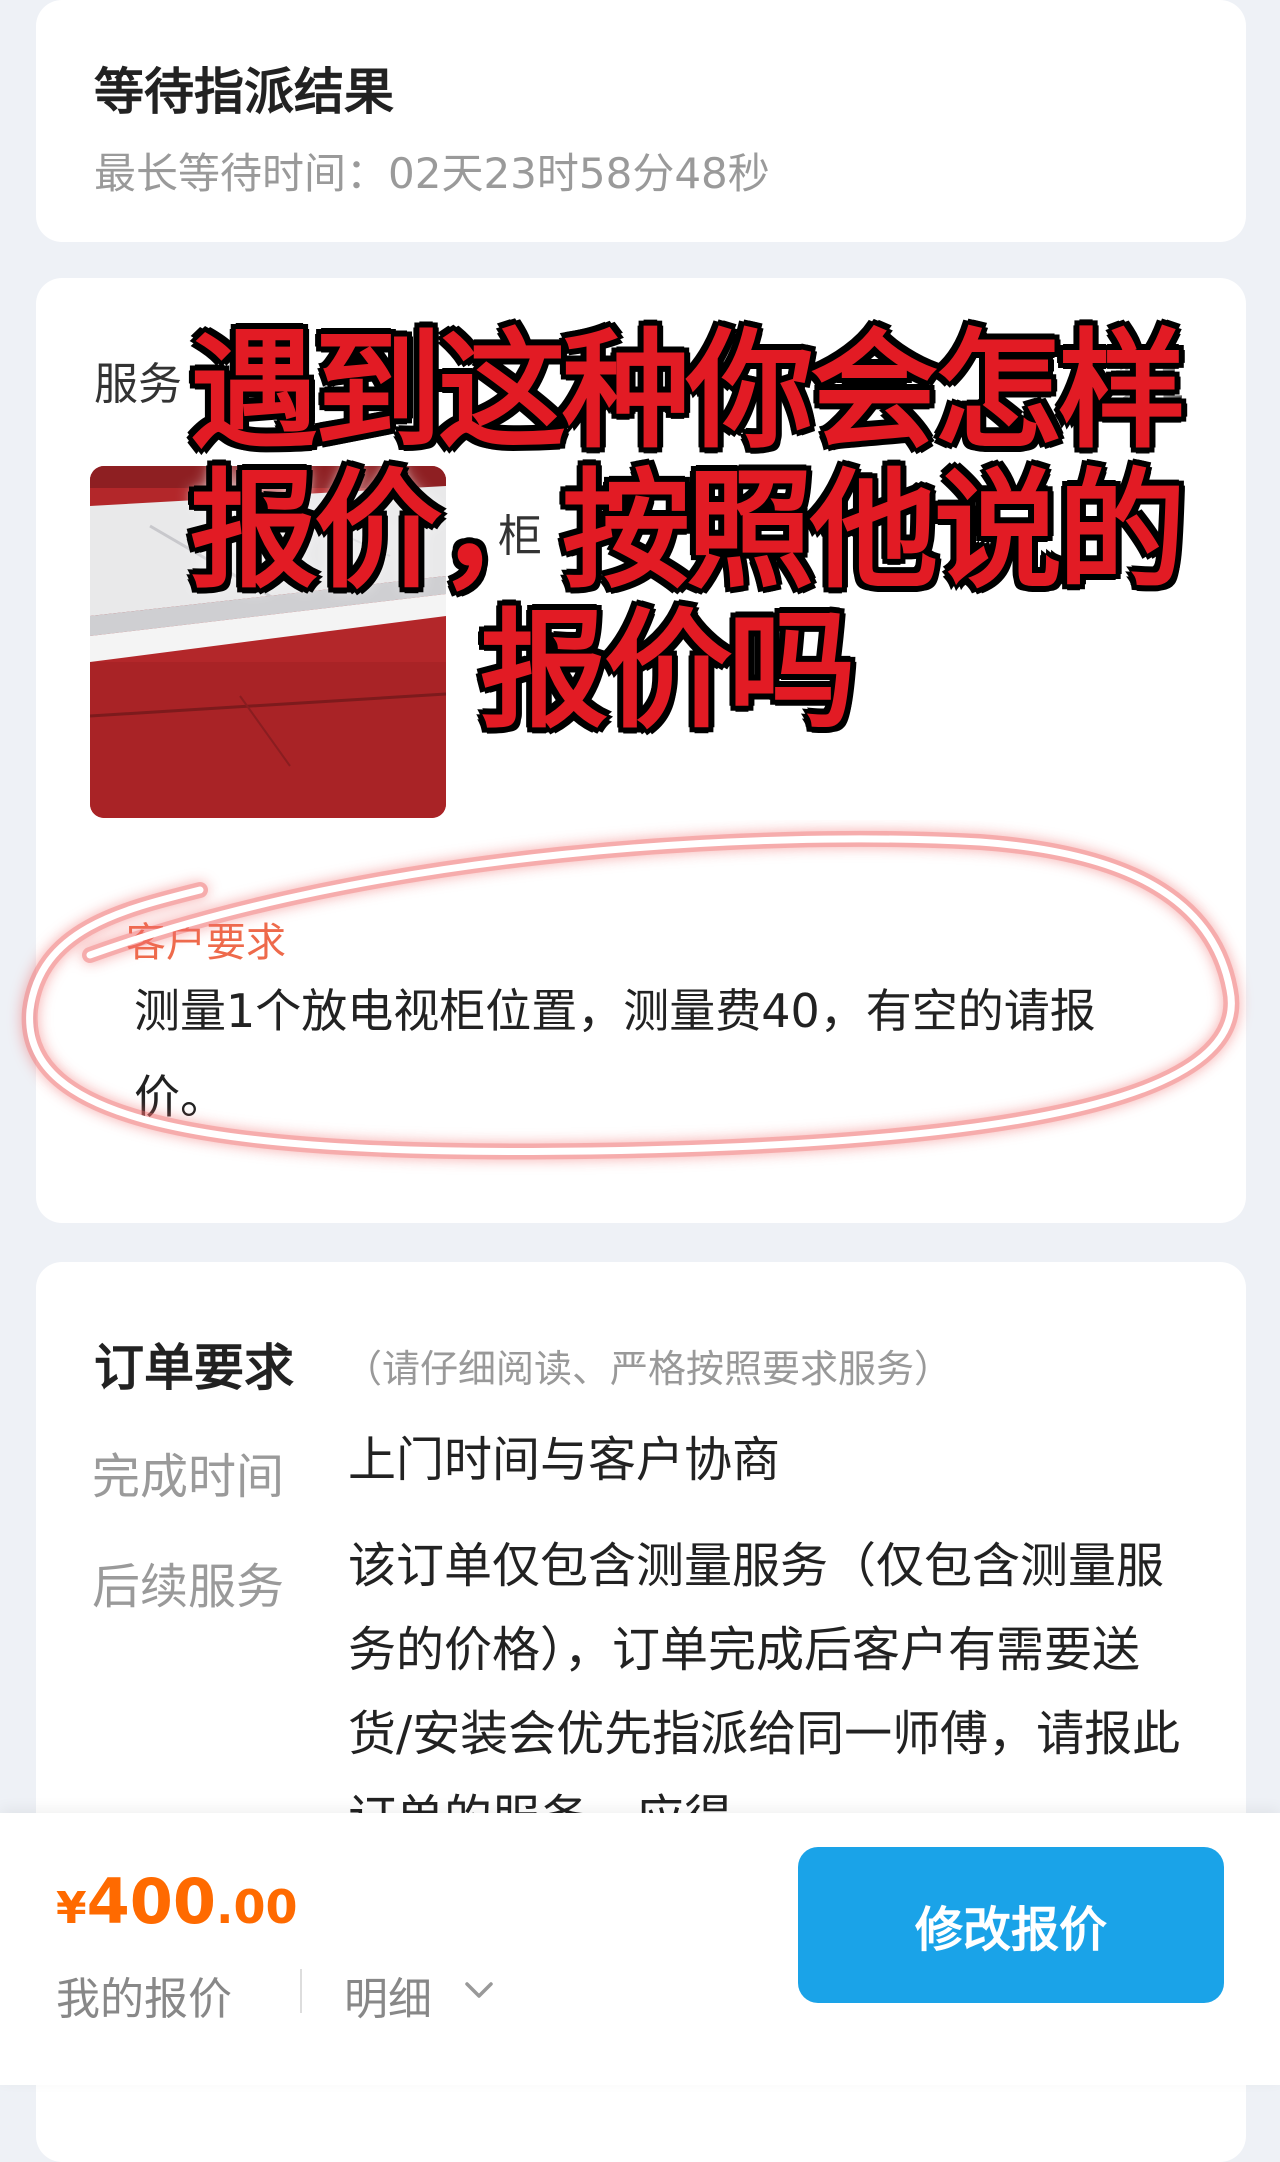 The image size is (1280, 2162). Describe the element at coordinates (194, 1368) in the screenshot. I see `order-requirements-title: 订单要求` at that location.